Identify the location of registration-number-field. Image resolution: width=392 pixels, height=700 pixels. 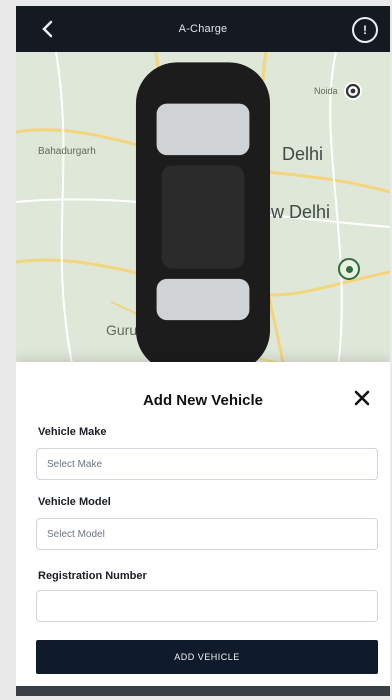
(207, 606).